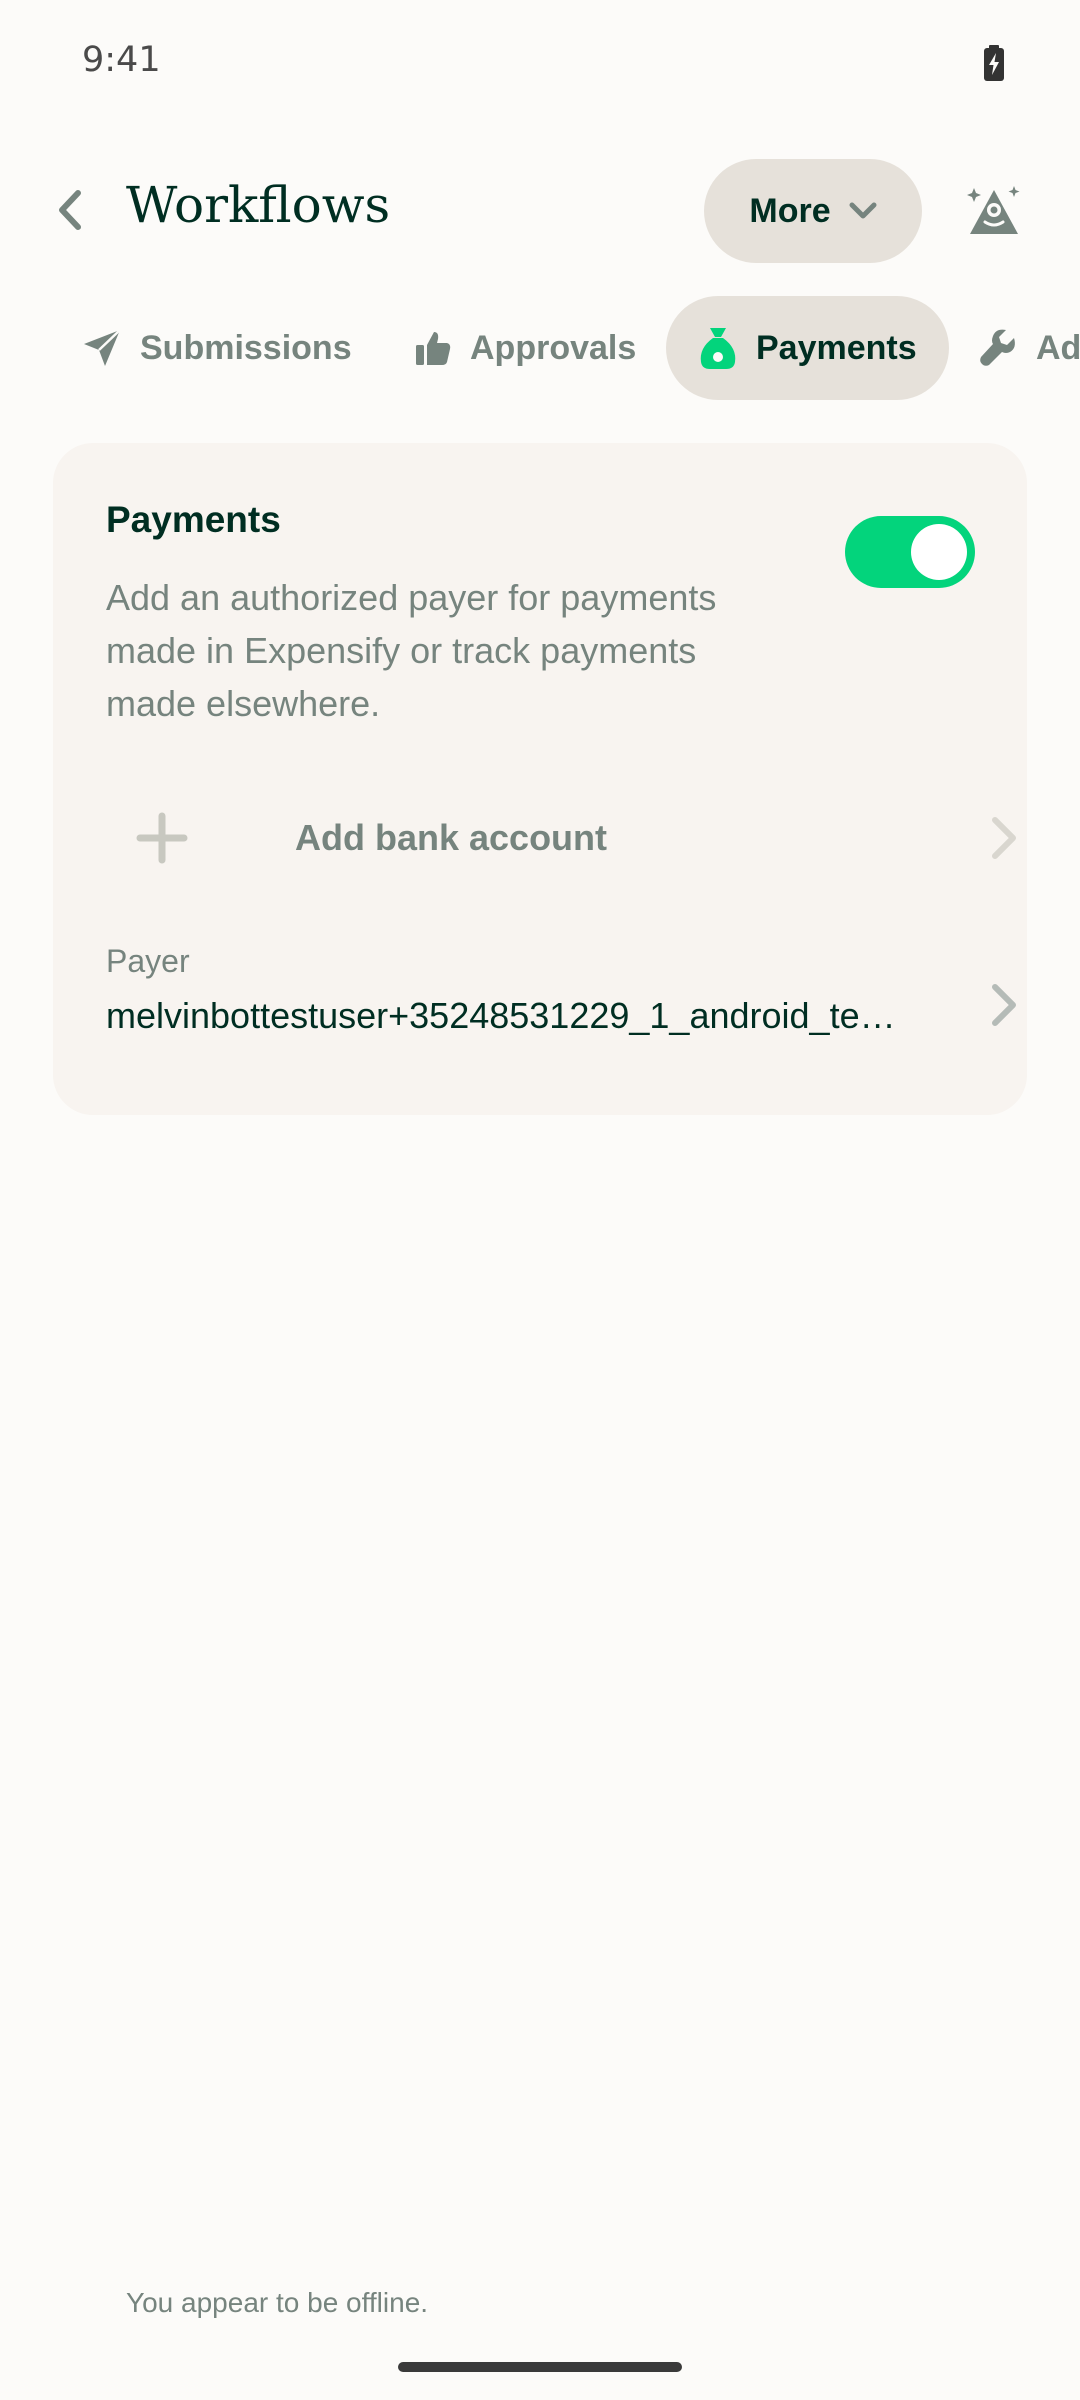 The height and width of the screenshot is (2400, 1080). I want to click on tab-label: Ad, so click(1058, 347).